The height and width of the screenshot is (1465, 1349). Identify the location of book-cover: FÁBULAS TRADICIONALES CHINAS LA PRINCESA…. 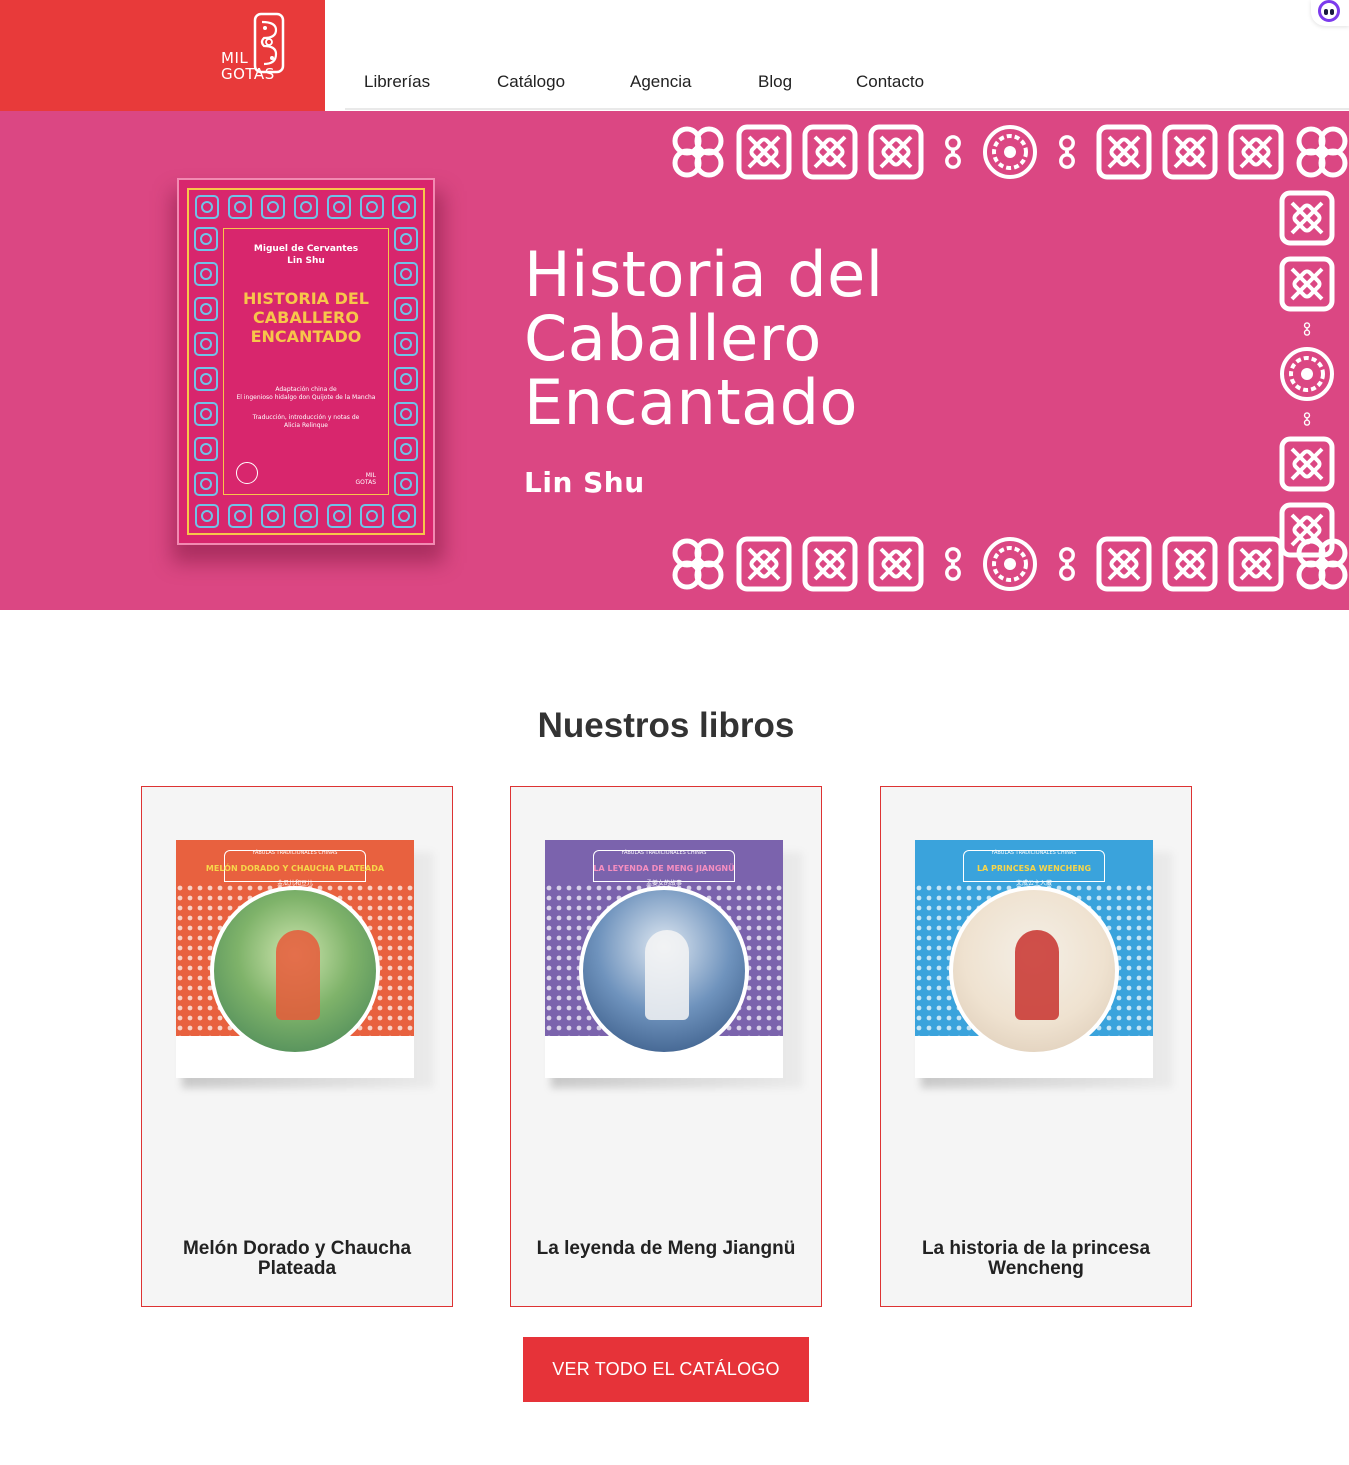
(1044, 964).